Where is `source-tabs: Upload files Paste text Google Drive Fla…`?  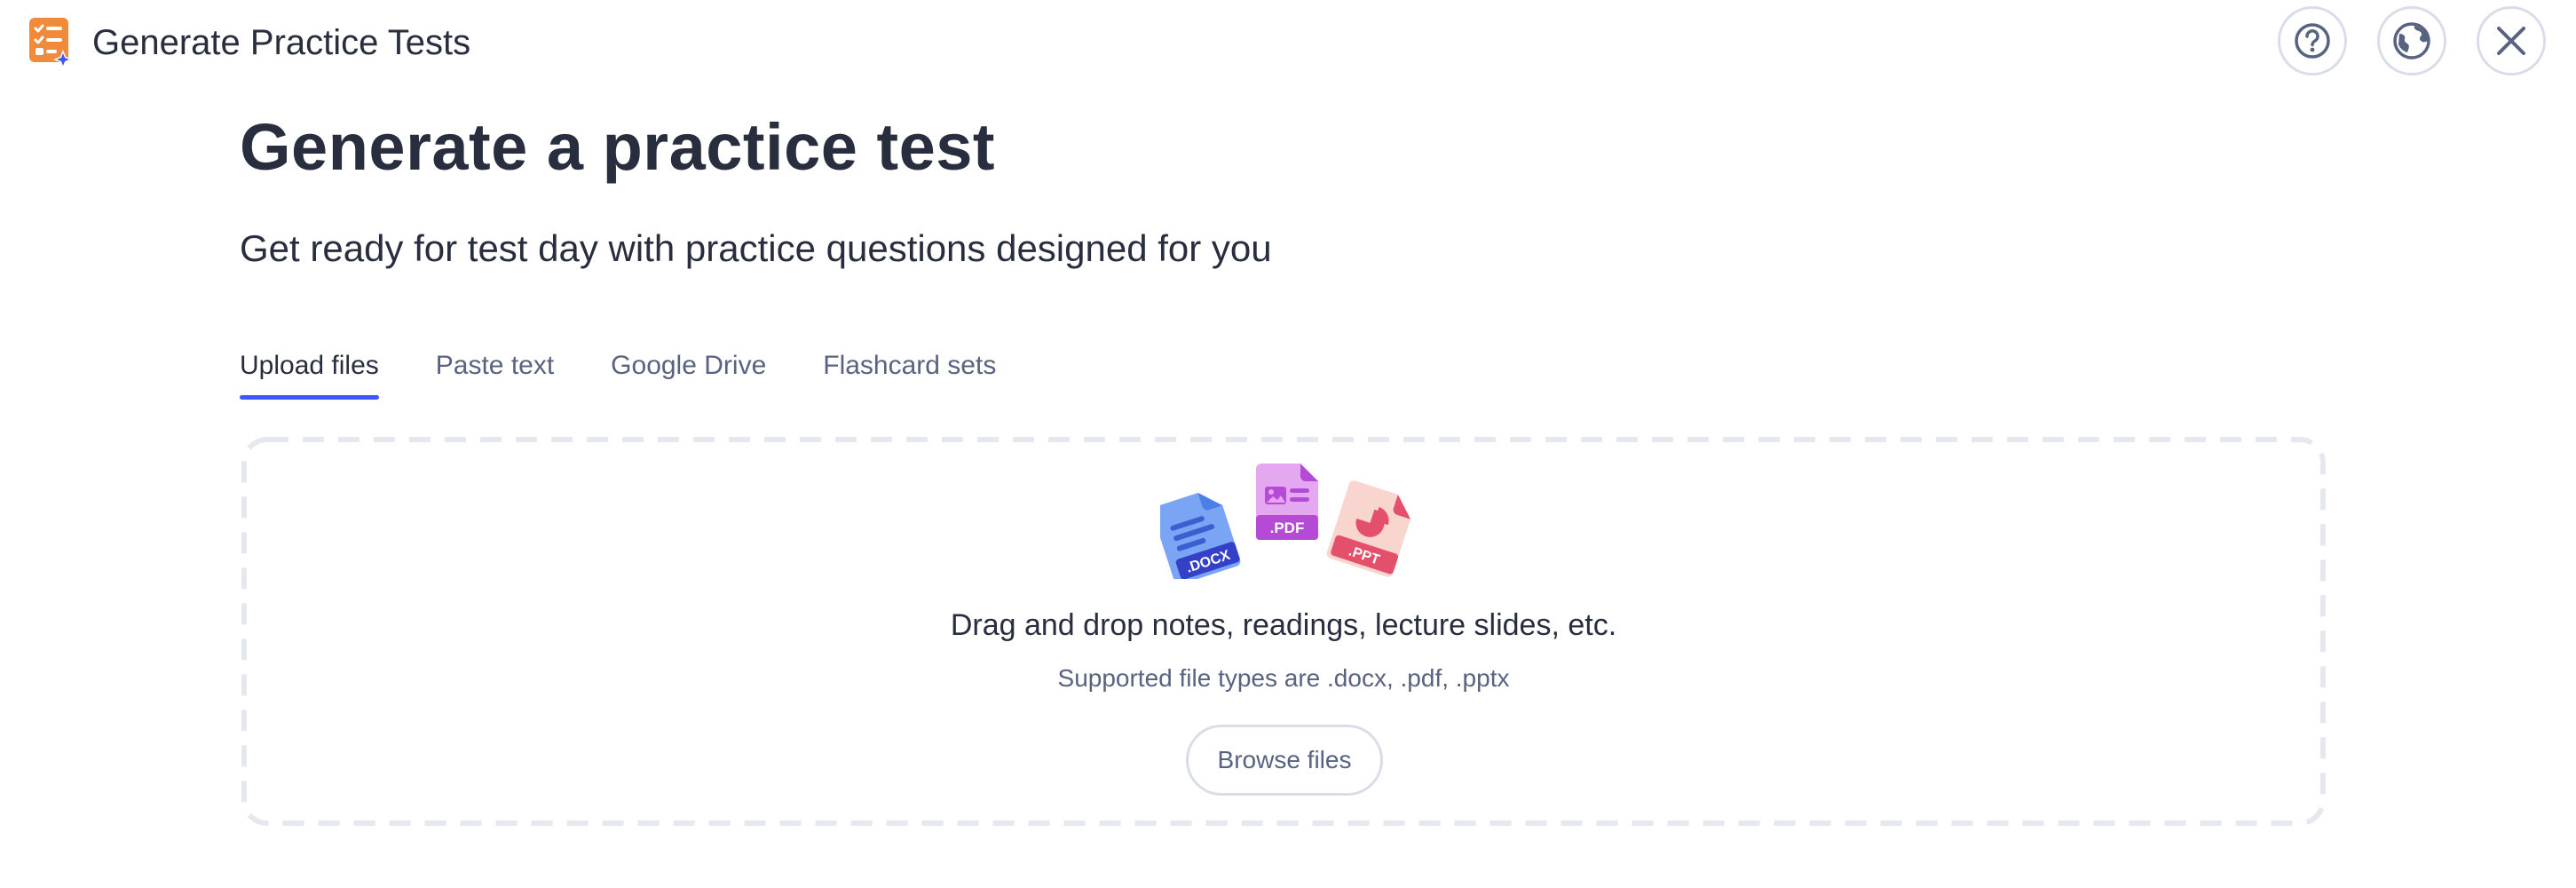
source-tabs: Upload files Paste text Google Drive Fla… is located at coordinates (646, 373).